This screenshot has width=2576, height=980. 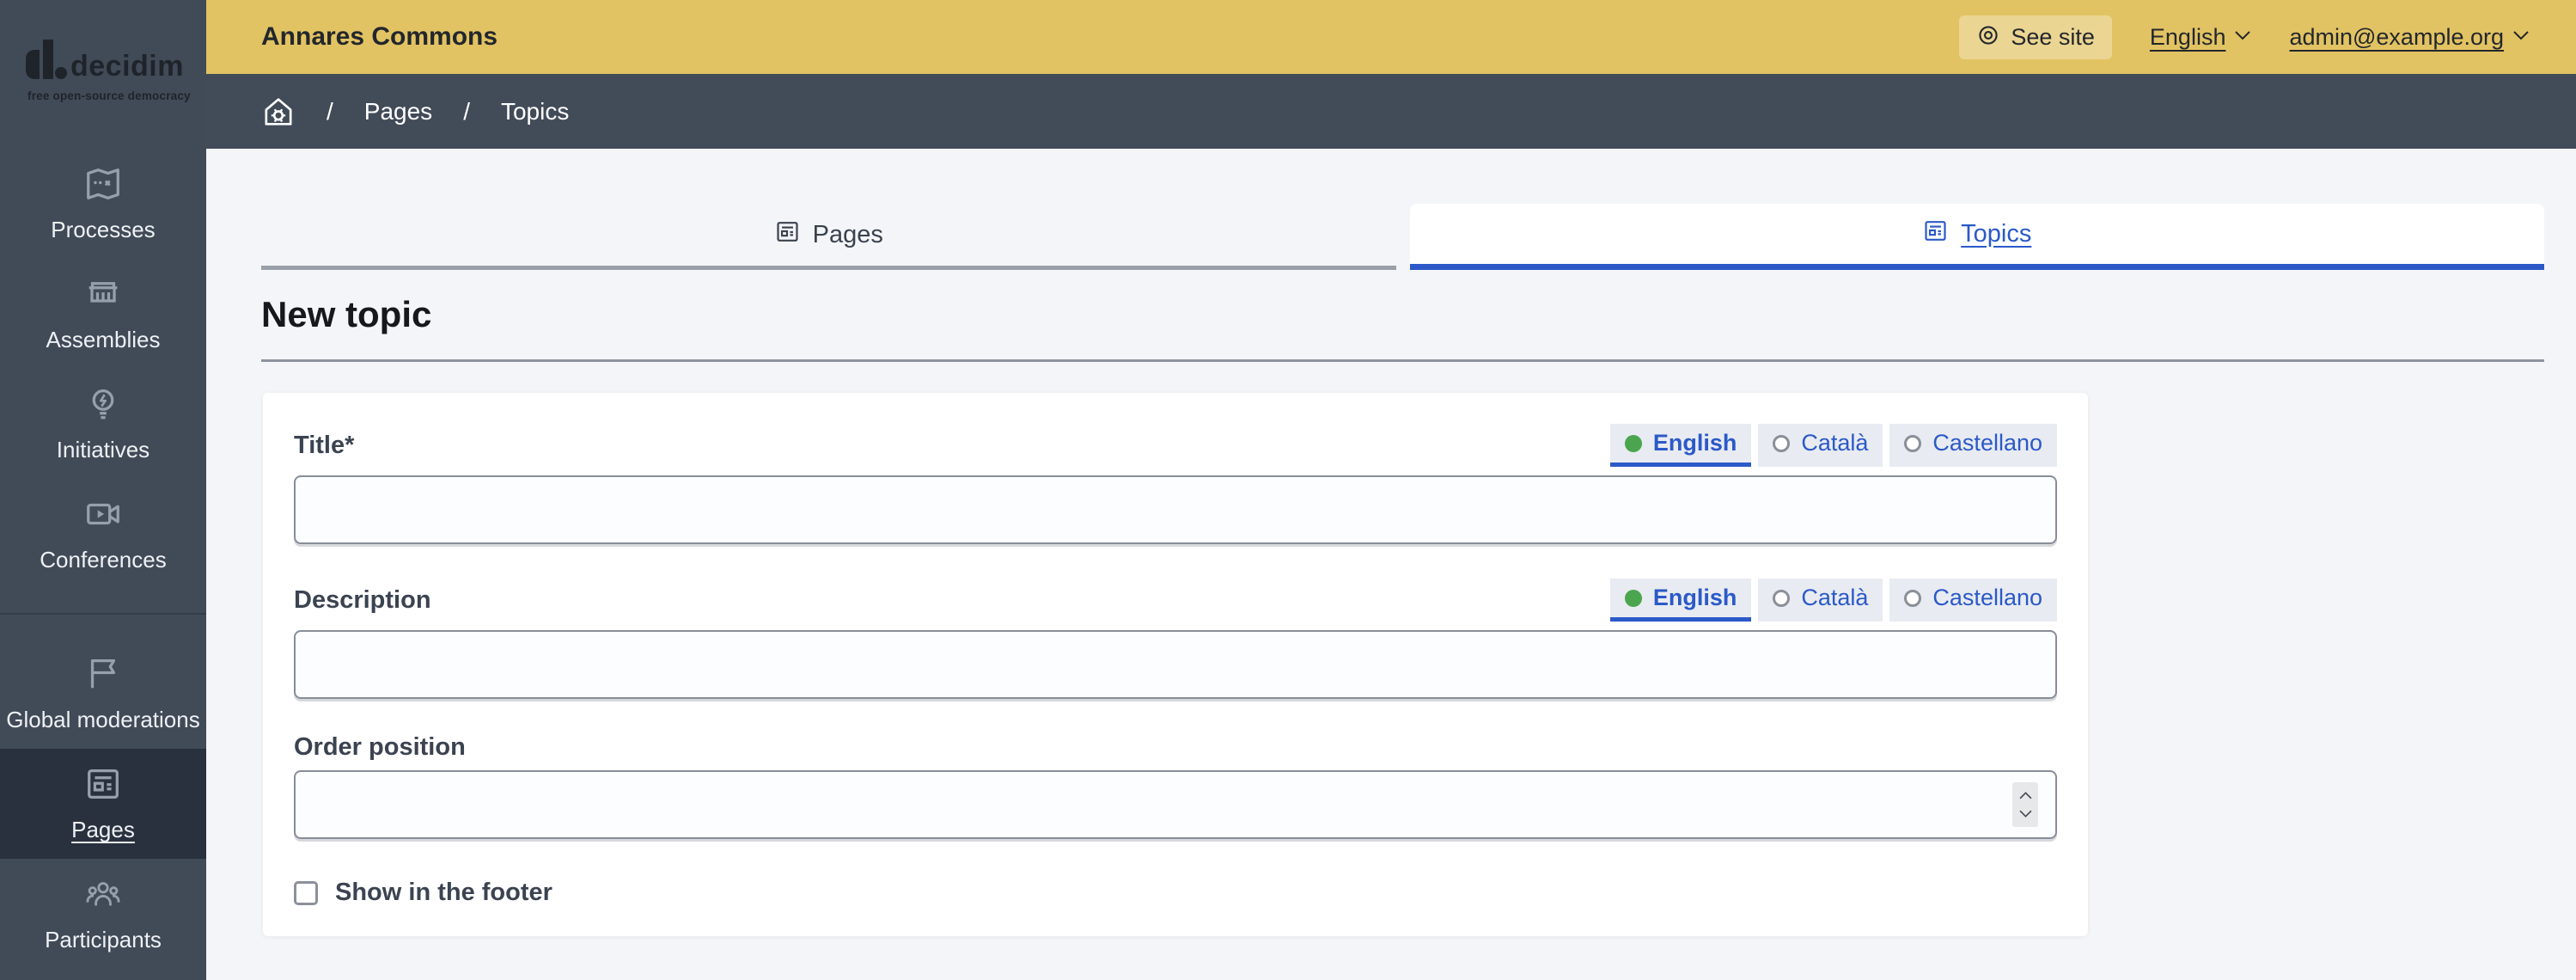 What do you see at coordinates (103, 406) in the screenshot?
I see `lightbulb-flash-icon` at bounding box center [103, 406].